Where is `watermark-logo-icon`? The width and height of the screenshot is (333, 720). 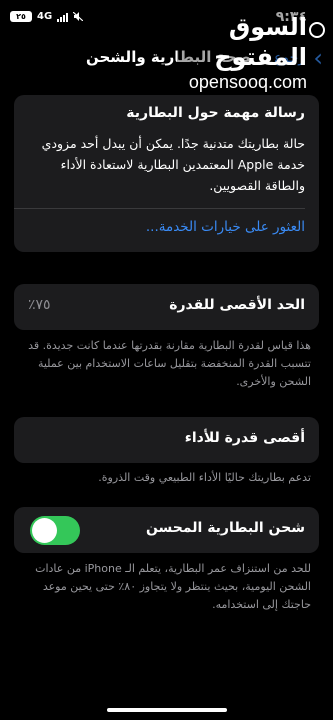 watermark-logo-icon is located at coordinates (317, 30).